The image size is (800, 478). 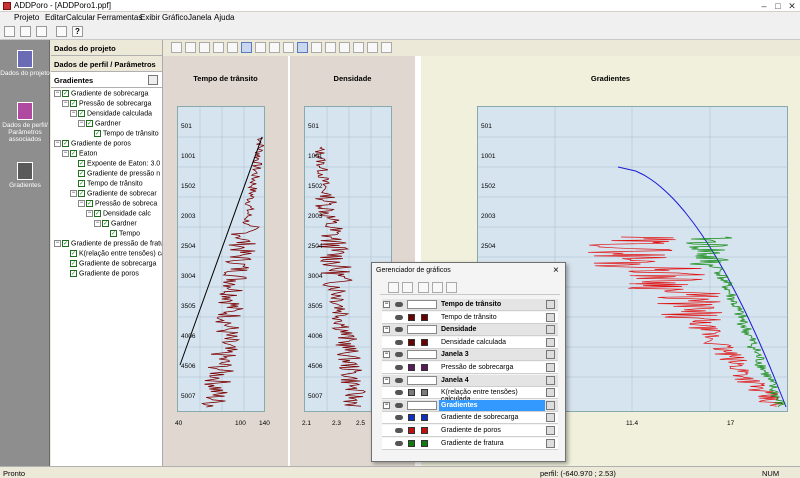 What do you see at coordinates (80, 17) in the screenshot?
I see `menu-calcular: Calcular` at bounding box center [80, 17].